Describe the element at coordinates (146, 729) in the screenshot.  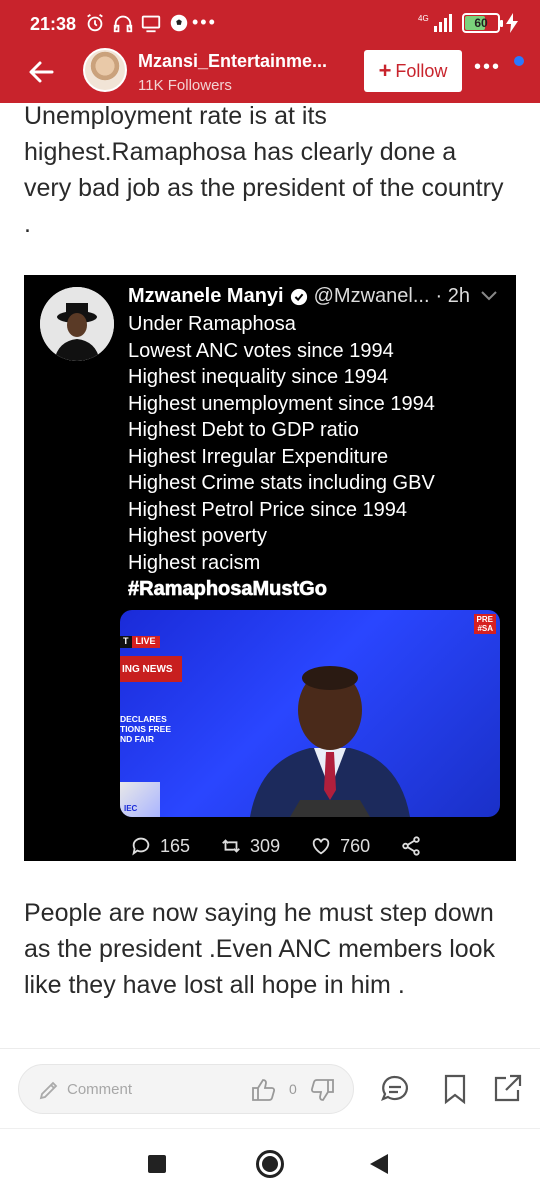
I see `declares-line: TIONS FREE` at that location.